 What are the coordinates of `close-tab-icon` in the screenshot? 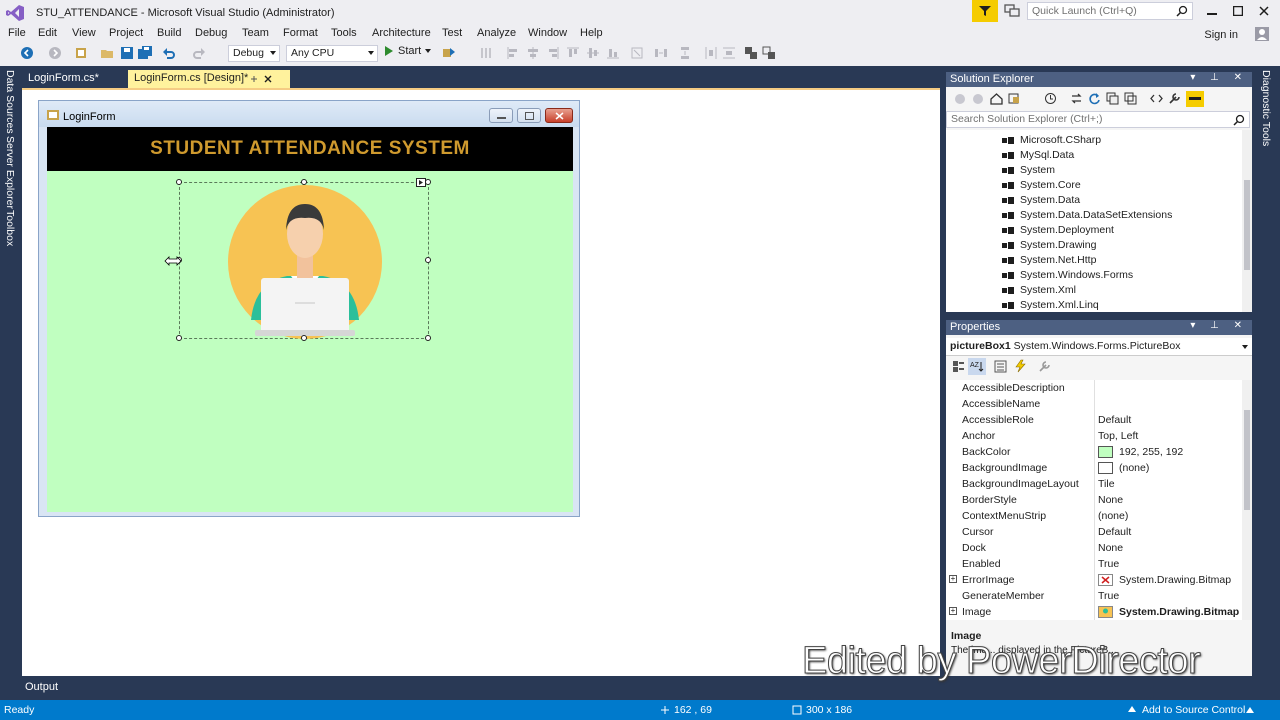 It's located at (268, 79).